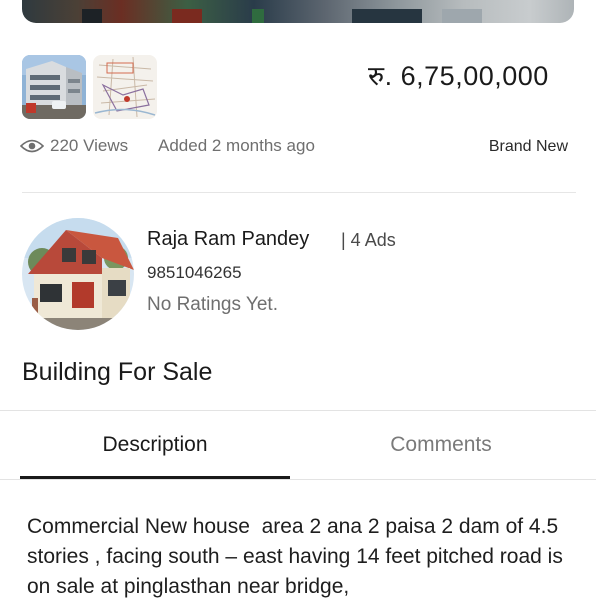 The height and width of the screenshot is (602, 596). What do you see at coordinates (236, 145) in the screenshot?
I see `added-time: Added 2 months ago` at bounding box center [236, 145].